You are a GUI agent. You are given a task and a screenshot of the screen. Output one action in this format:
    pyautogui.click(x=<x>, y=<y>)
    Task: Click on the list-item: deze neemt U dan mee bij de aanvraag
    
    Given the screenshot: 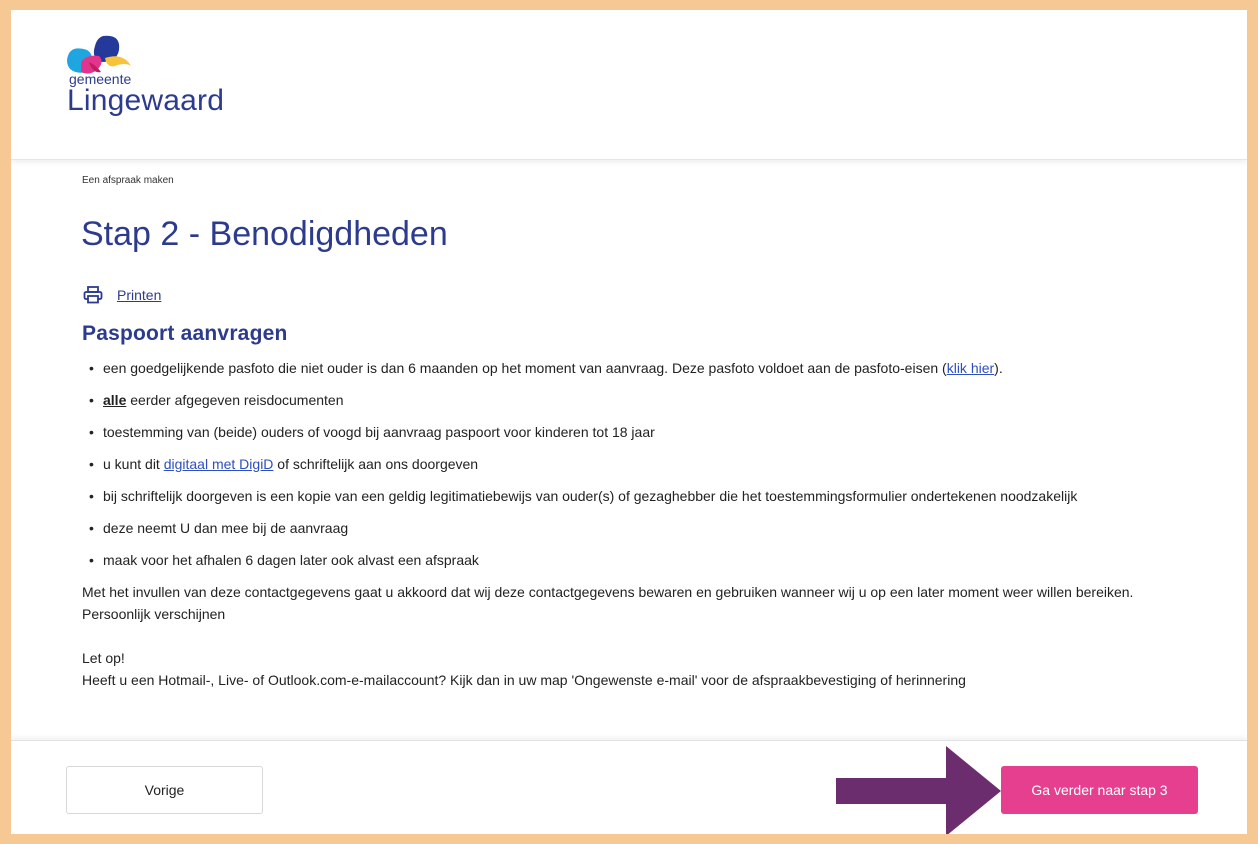 What is the action you would take?
    pyautogui.click(x=583, y=528)
    